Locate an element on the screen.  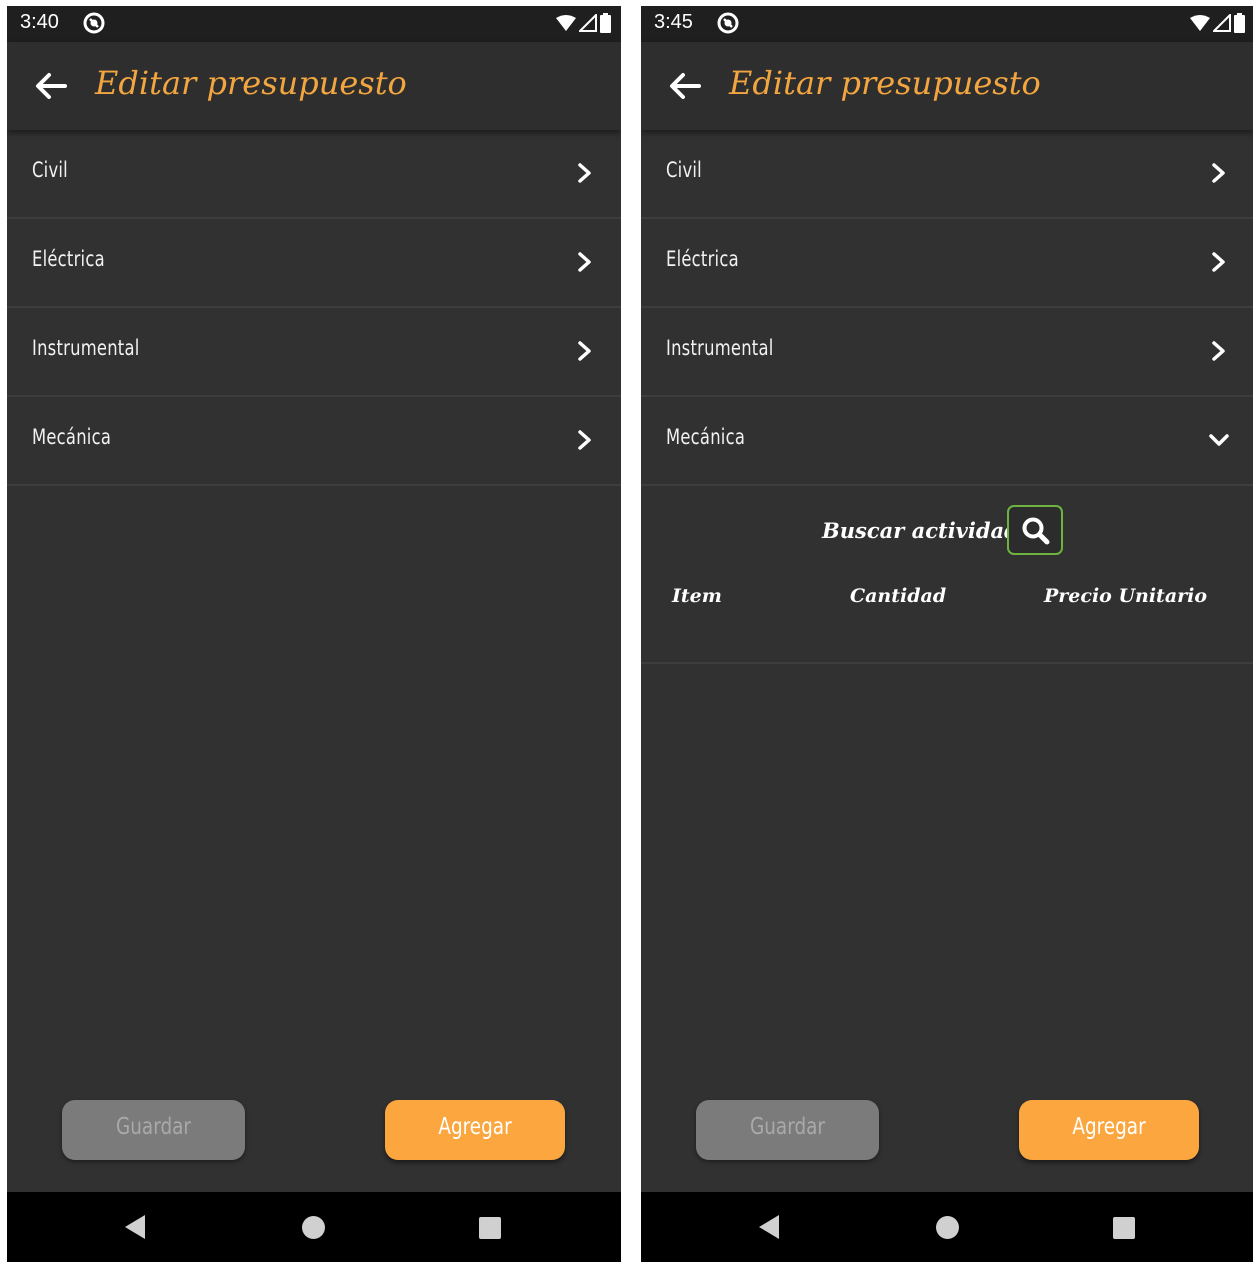
search-label: Buscar actividad is located at coordinates (920, 530).